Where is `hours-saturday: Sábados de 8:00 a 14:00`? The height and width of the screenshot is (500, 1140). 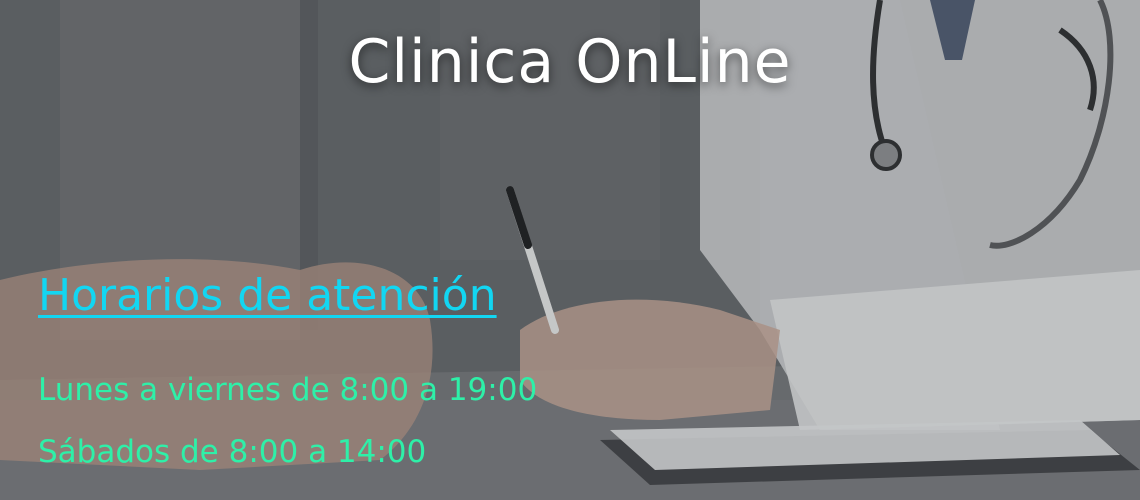 hours-saturday: Sábados de 8:00 a 14:00 is located at coordinates (232, 452).